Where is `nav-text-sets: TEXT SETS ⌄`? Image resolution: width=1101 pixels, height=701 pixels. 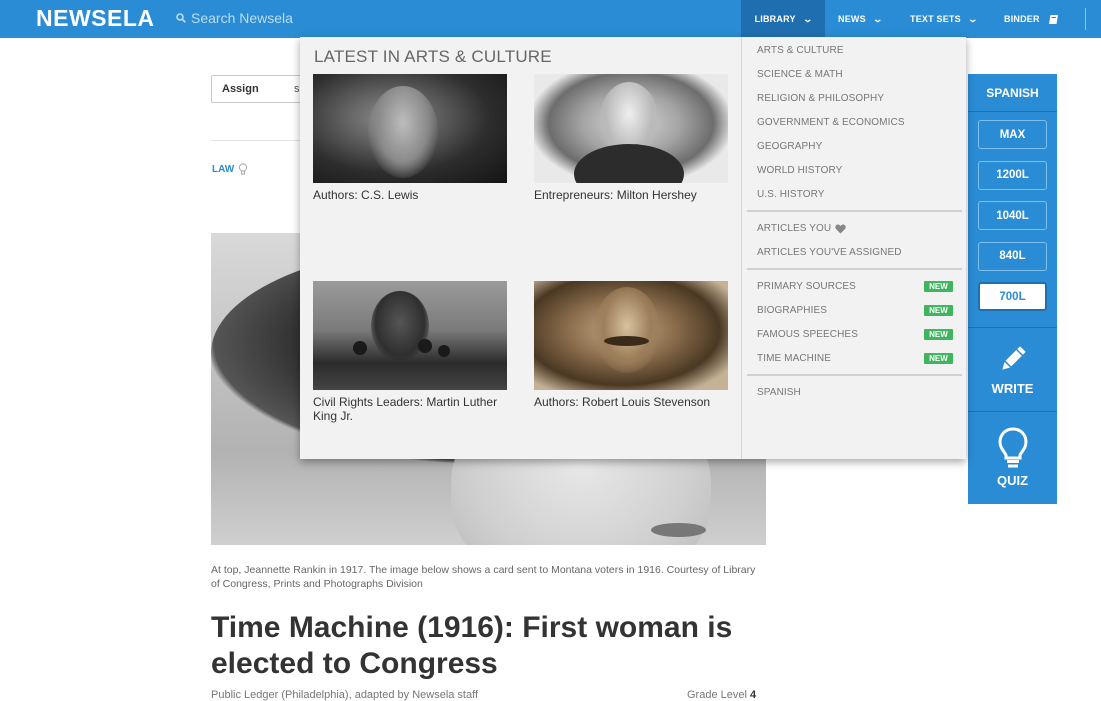
nav-text-sets: TEXT SETS ⌄ is located at coordinates (944, 19).